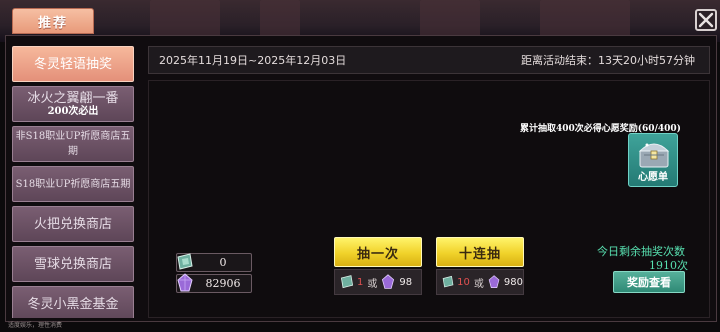 The width and height of the screenshot is (720, 332). Describe the element at coordinates (360, 282) in the screenshot. I see `draw-once-ticket-cost: 1` at that location.